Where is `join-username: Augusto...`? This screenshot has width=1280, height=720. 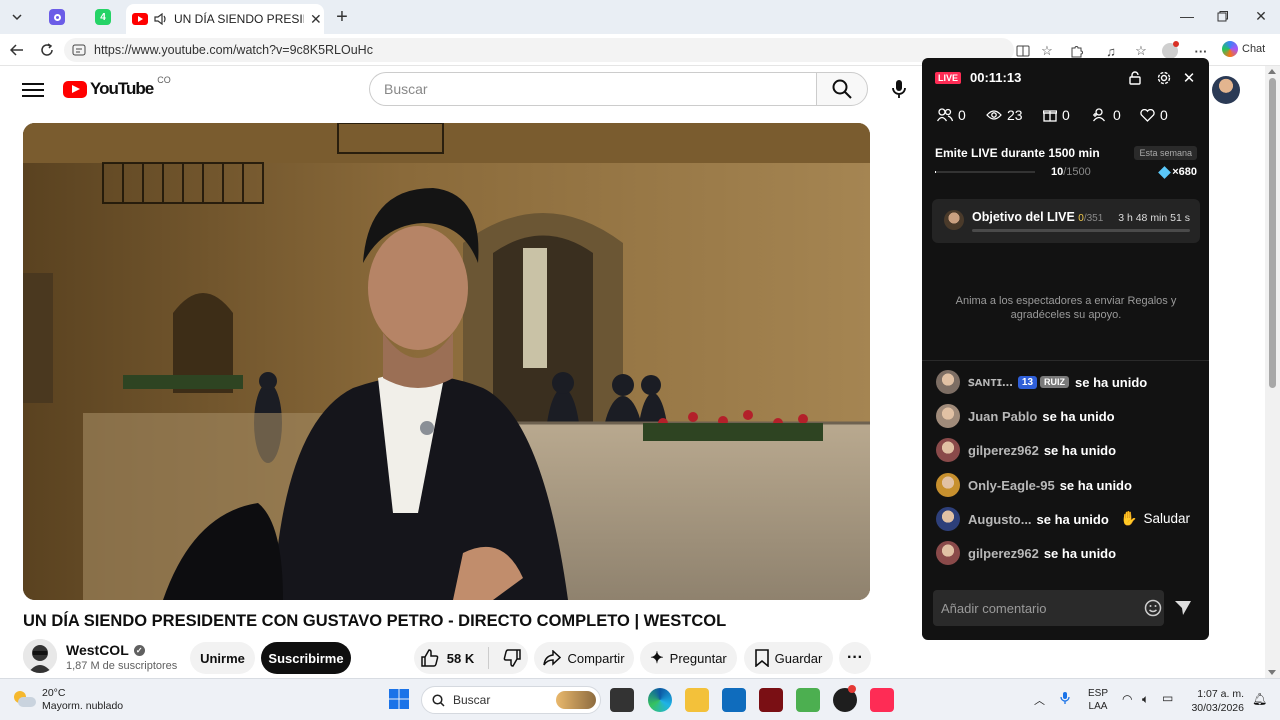
join-username: Augusto... is located at coordinates (1000, 519).